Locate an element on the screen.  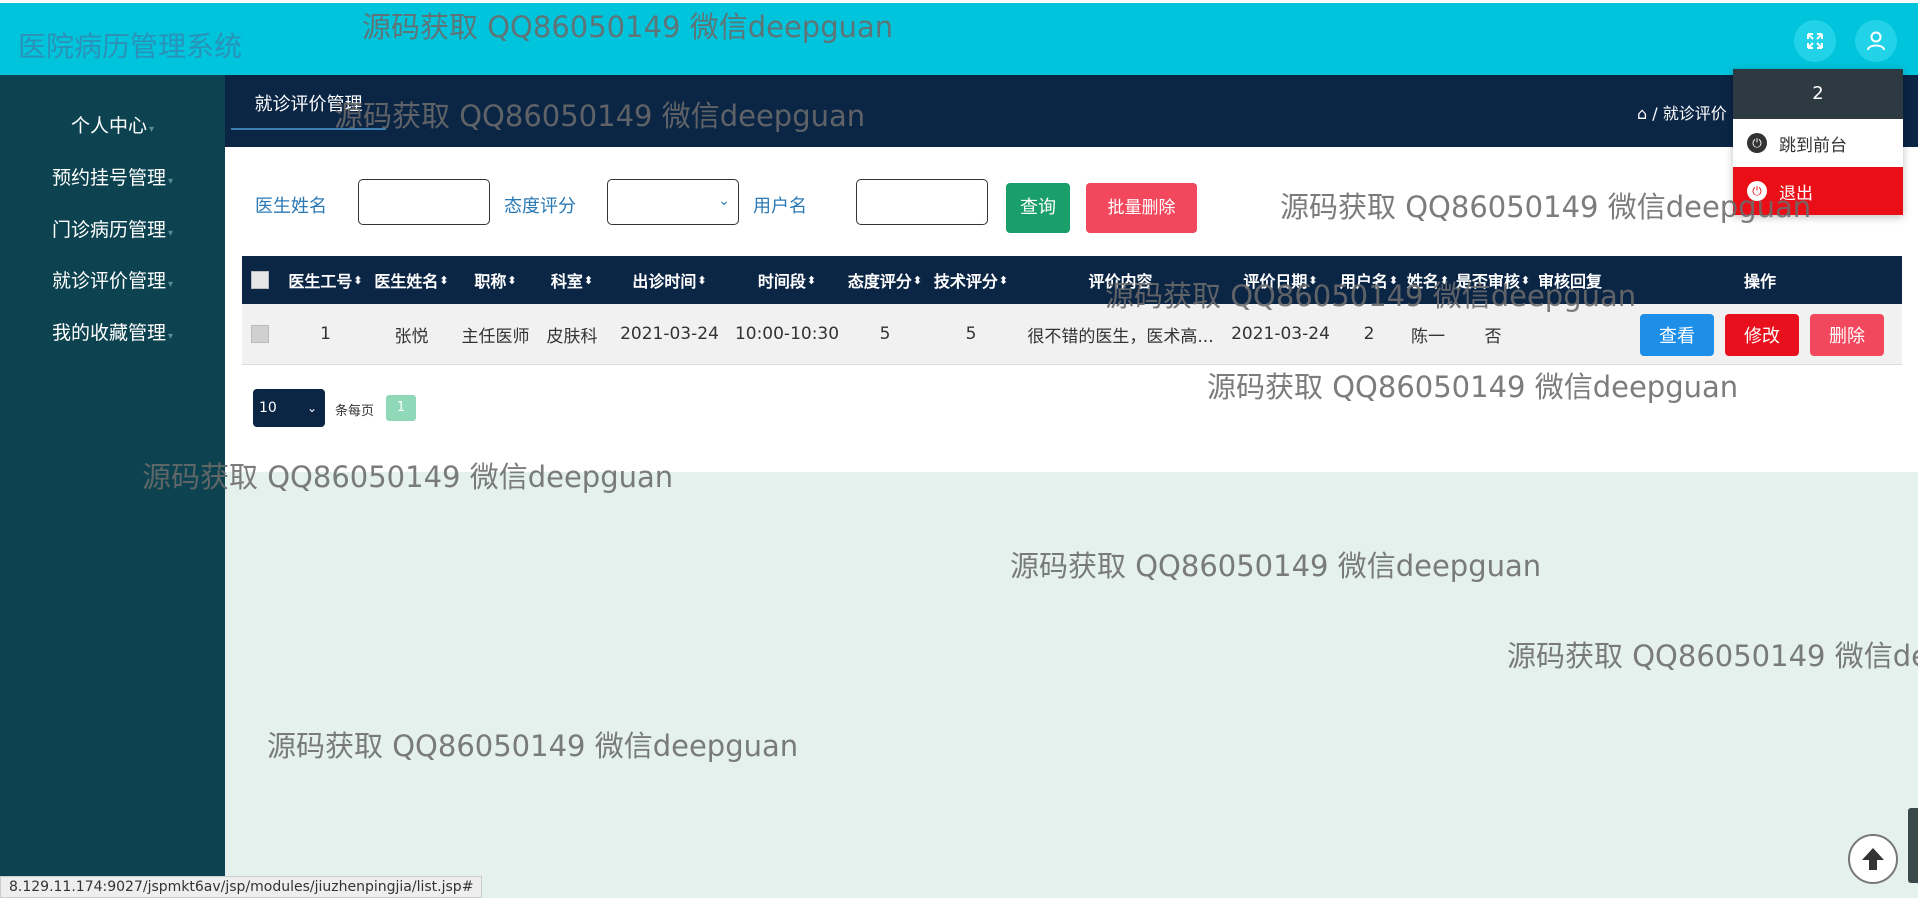
side-handle is located at coordinates (1913, 845).